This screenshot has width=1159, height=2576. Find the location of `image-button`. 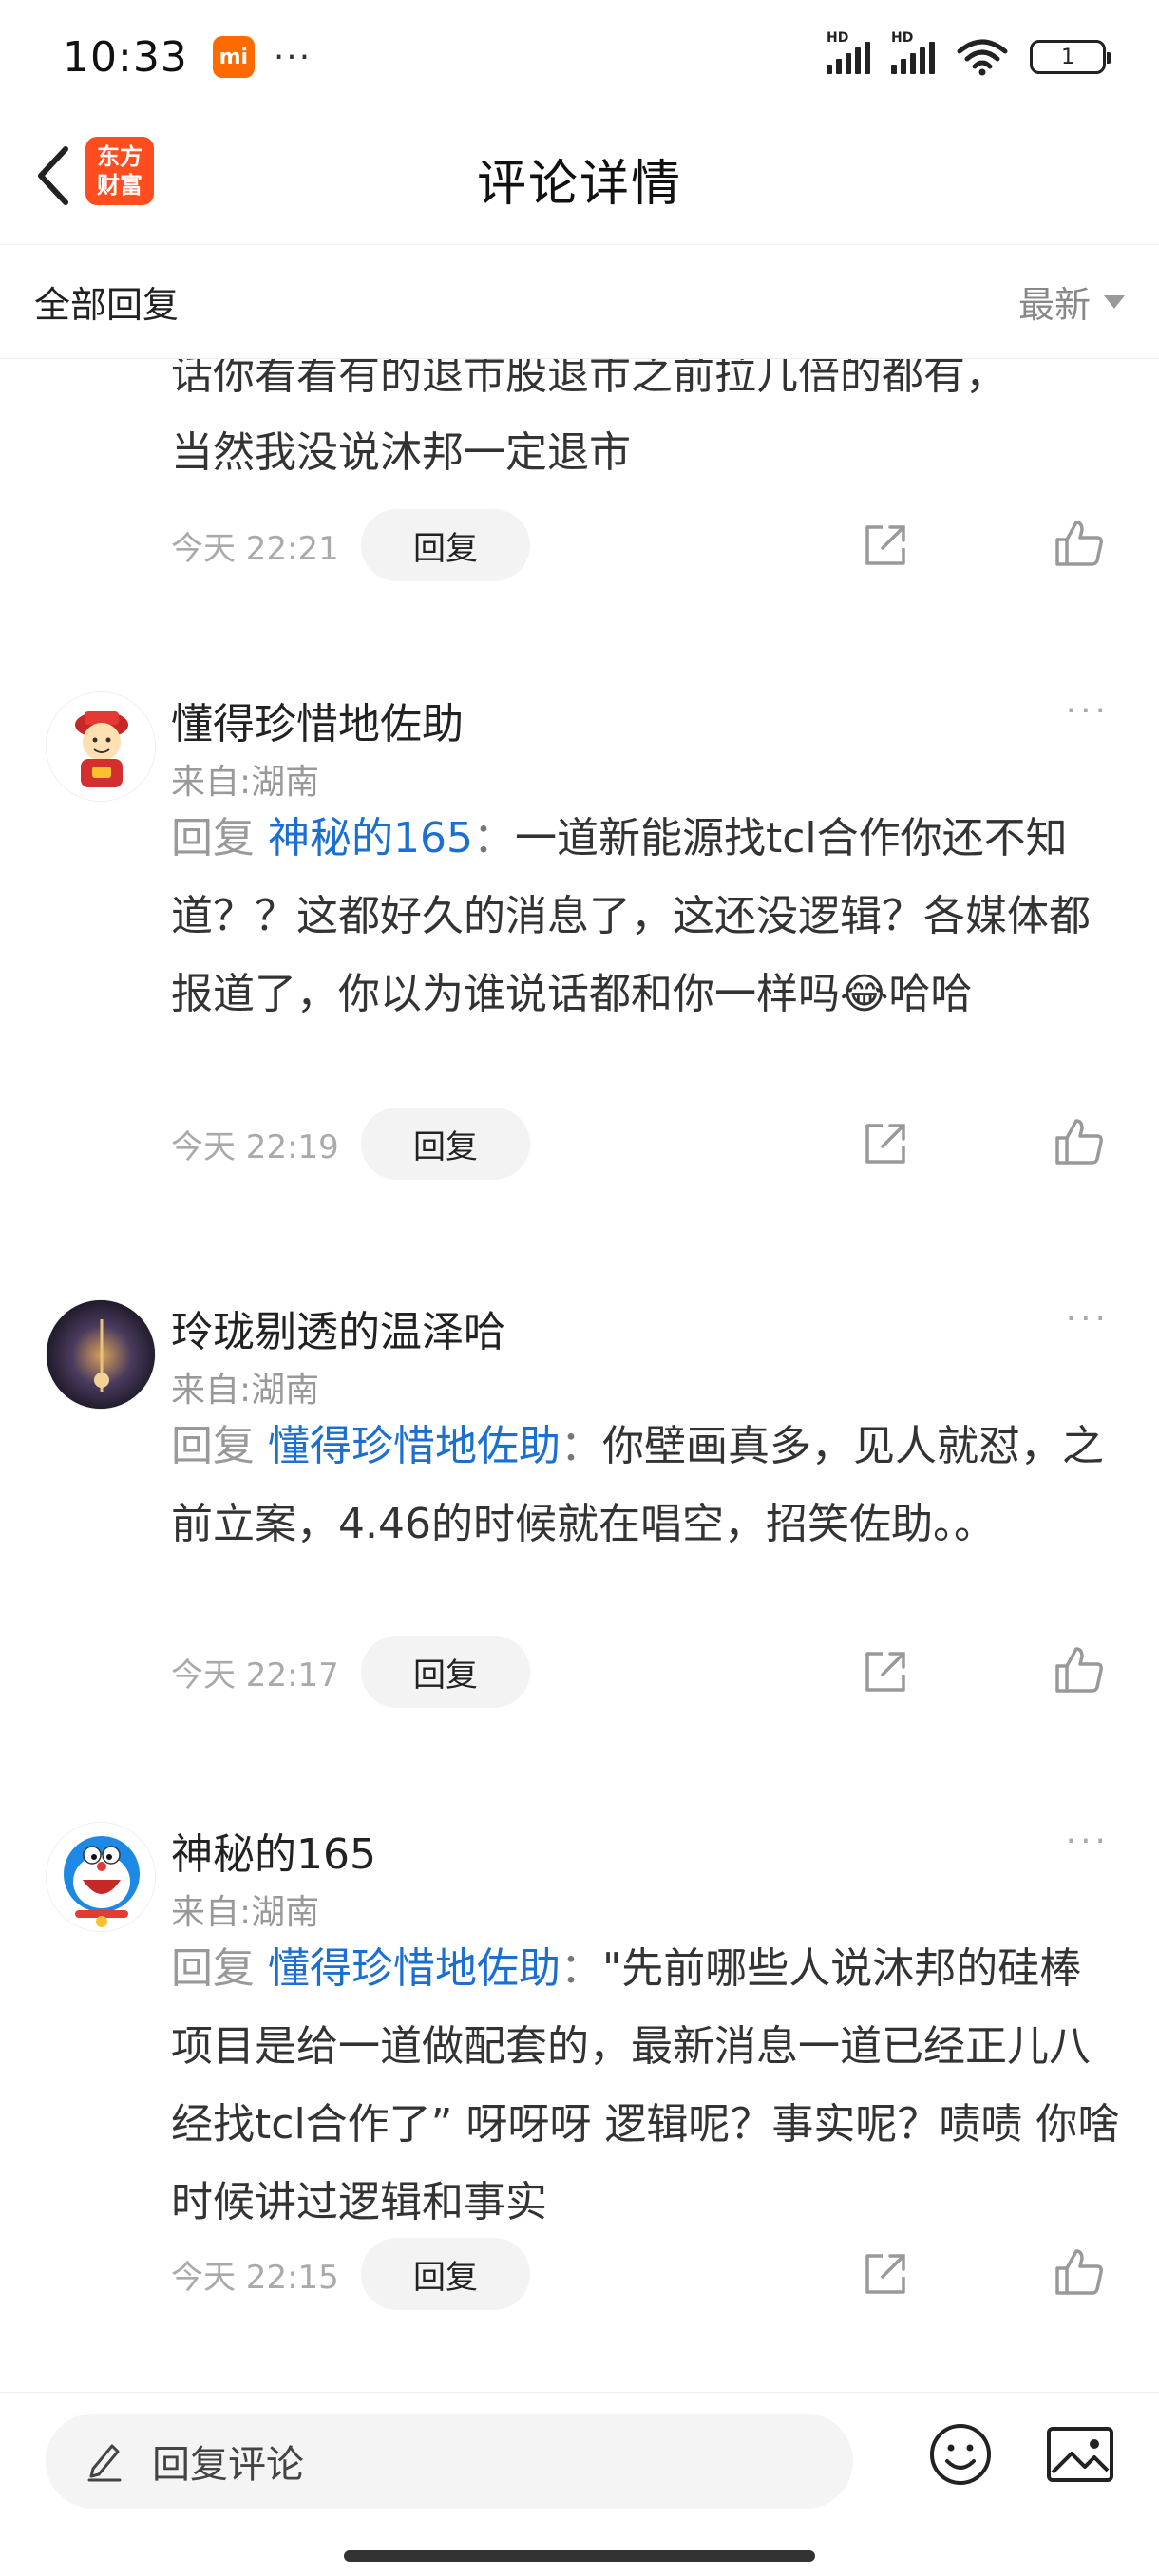

image-button is located at coordinates (1080, 2454).